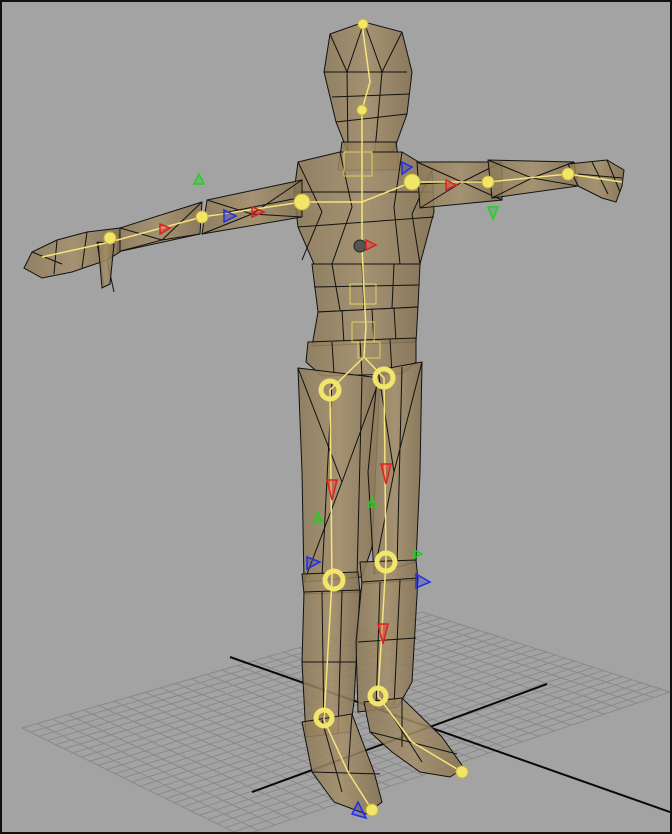 This screenshot has height=834, width=672. Describe the element at coordinates (368, 92) in the screenshot. I see `head-mesh` at that location.